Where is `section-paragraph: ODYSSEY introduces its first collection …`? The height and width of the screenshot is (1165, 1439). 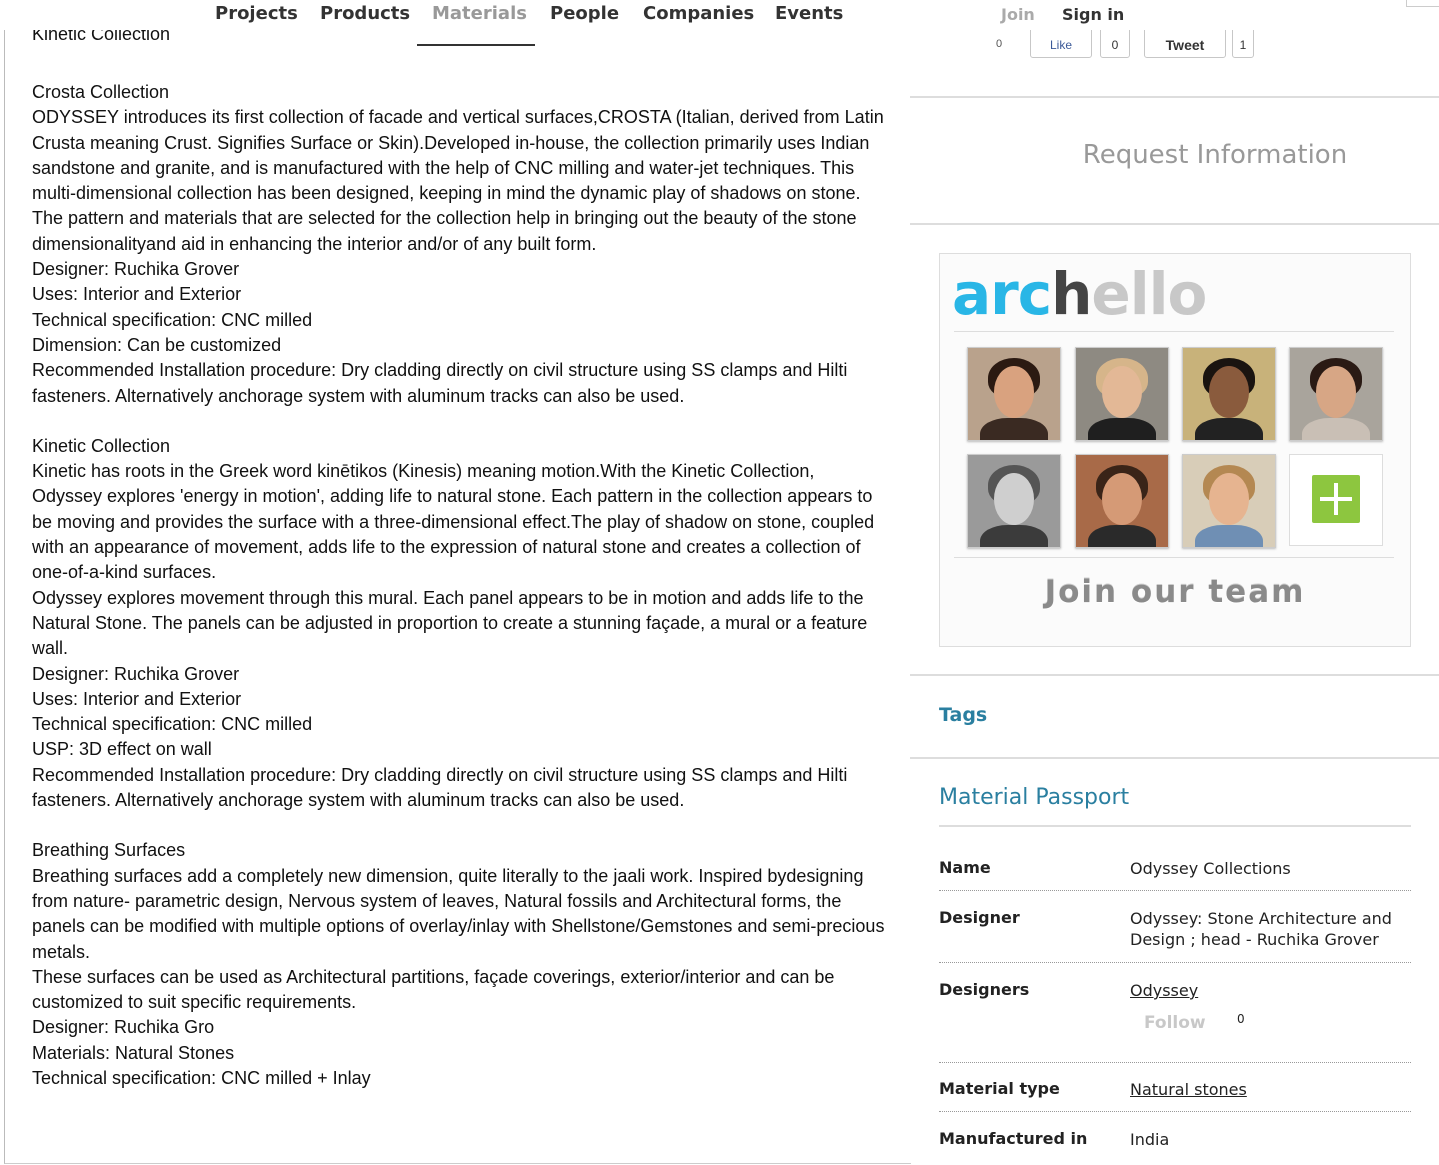 section-paragraph: ODYSSEY introduces its first collection … is located at coordinates (458, 180).